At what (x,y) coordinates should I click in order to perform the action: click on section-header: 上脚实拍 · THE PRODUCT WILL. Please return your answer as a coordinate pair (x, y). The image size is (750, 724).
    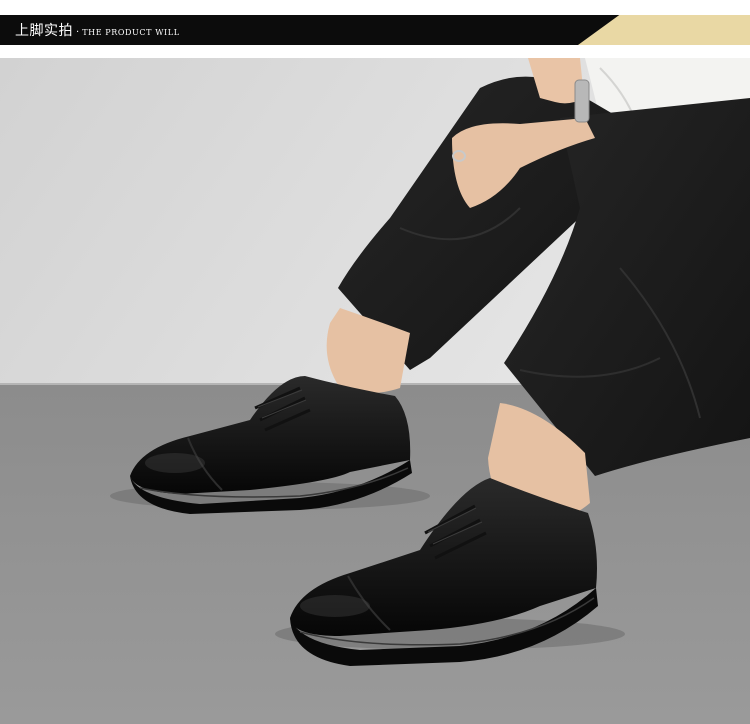
    Looking at the image, I should click on (375, 30).